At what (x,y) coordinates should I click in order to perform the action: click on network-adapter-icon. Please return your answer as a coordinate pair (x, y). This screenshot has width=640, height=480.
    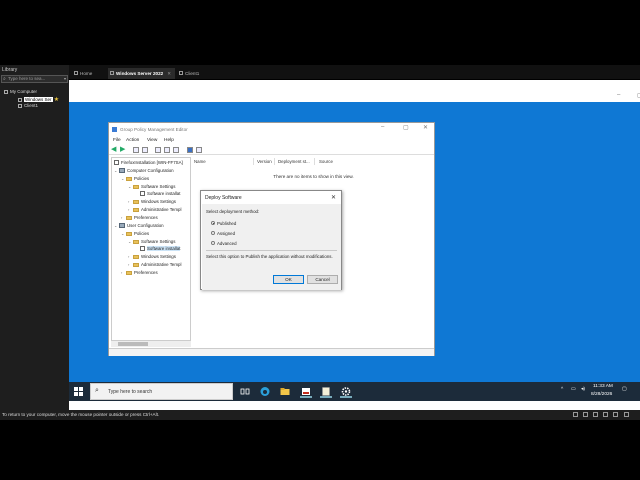
    Looking at the image, I should click on (595, 414).